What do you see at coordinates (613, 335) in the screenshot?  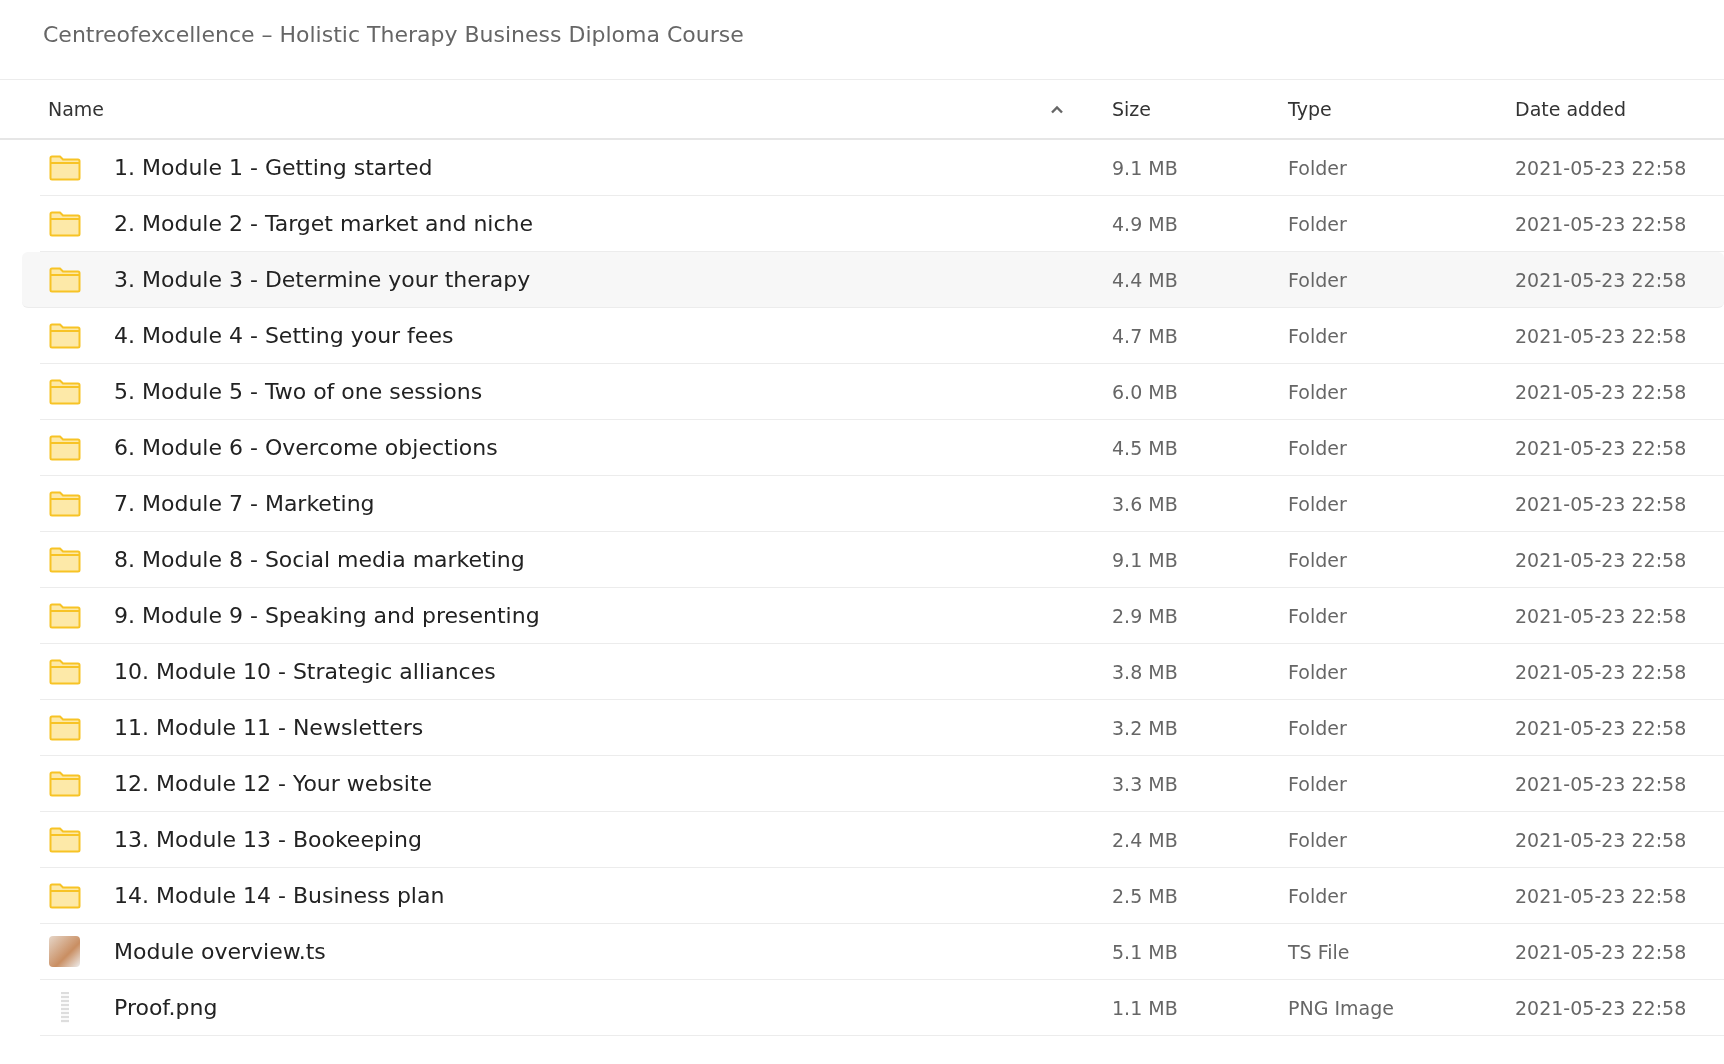 I see `file-name: 4. Module 4 - Setting your fees` at bounding box center [613, 335].